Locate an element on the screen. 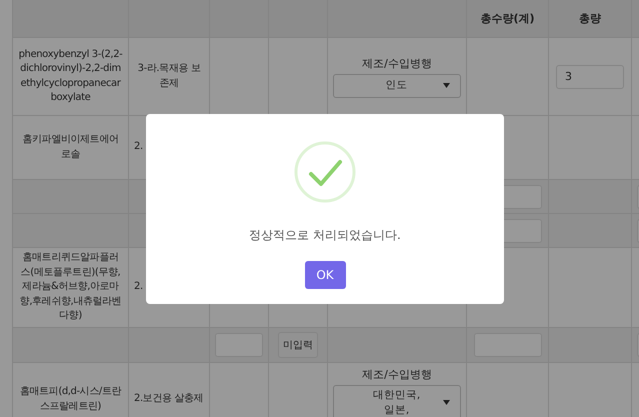 The image size is (639, 417). table-cell-text: 홈키파엘비이제트에어로솔 is located at coordinates (70, 147).